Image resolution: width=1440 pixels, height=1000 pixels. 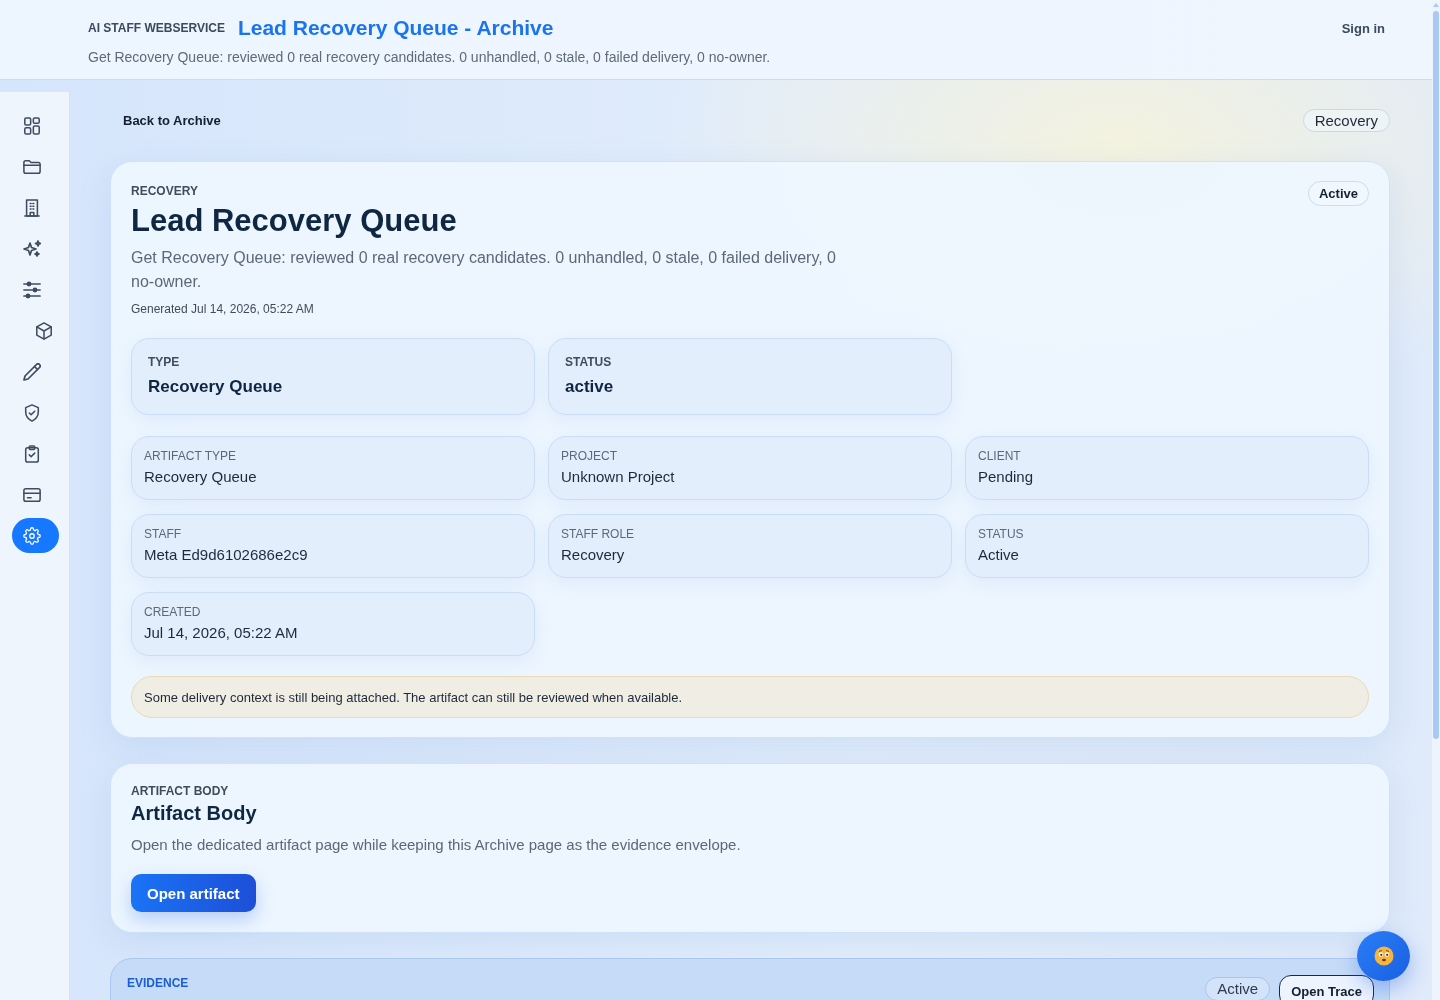 What do you see at coordinates (1346, 120) in the screenshot?
I see `category-tag: Recovery` at bounding box center [1346, 120].